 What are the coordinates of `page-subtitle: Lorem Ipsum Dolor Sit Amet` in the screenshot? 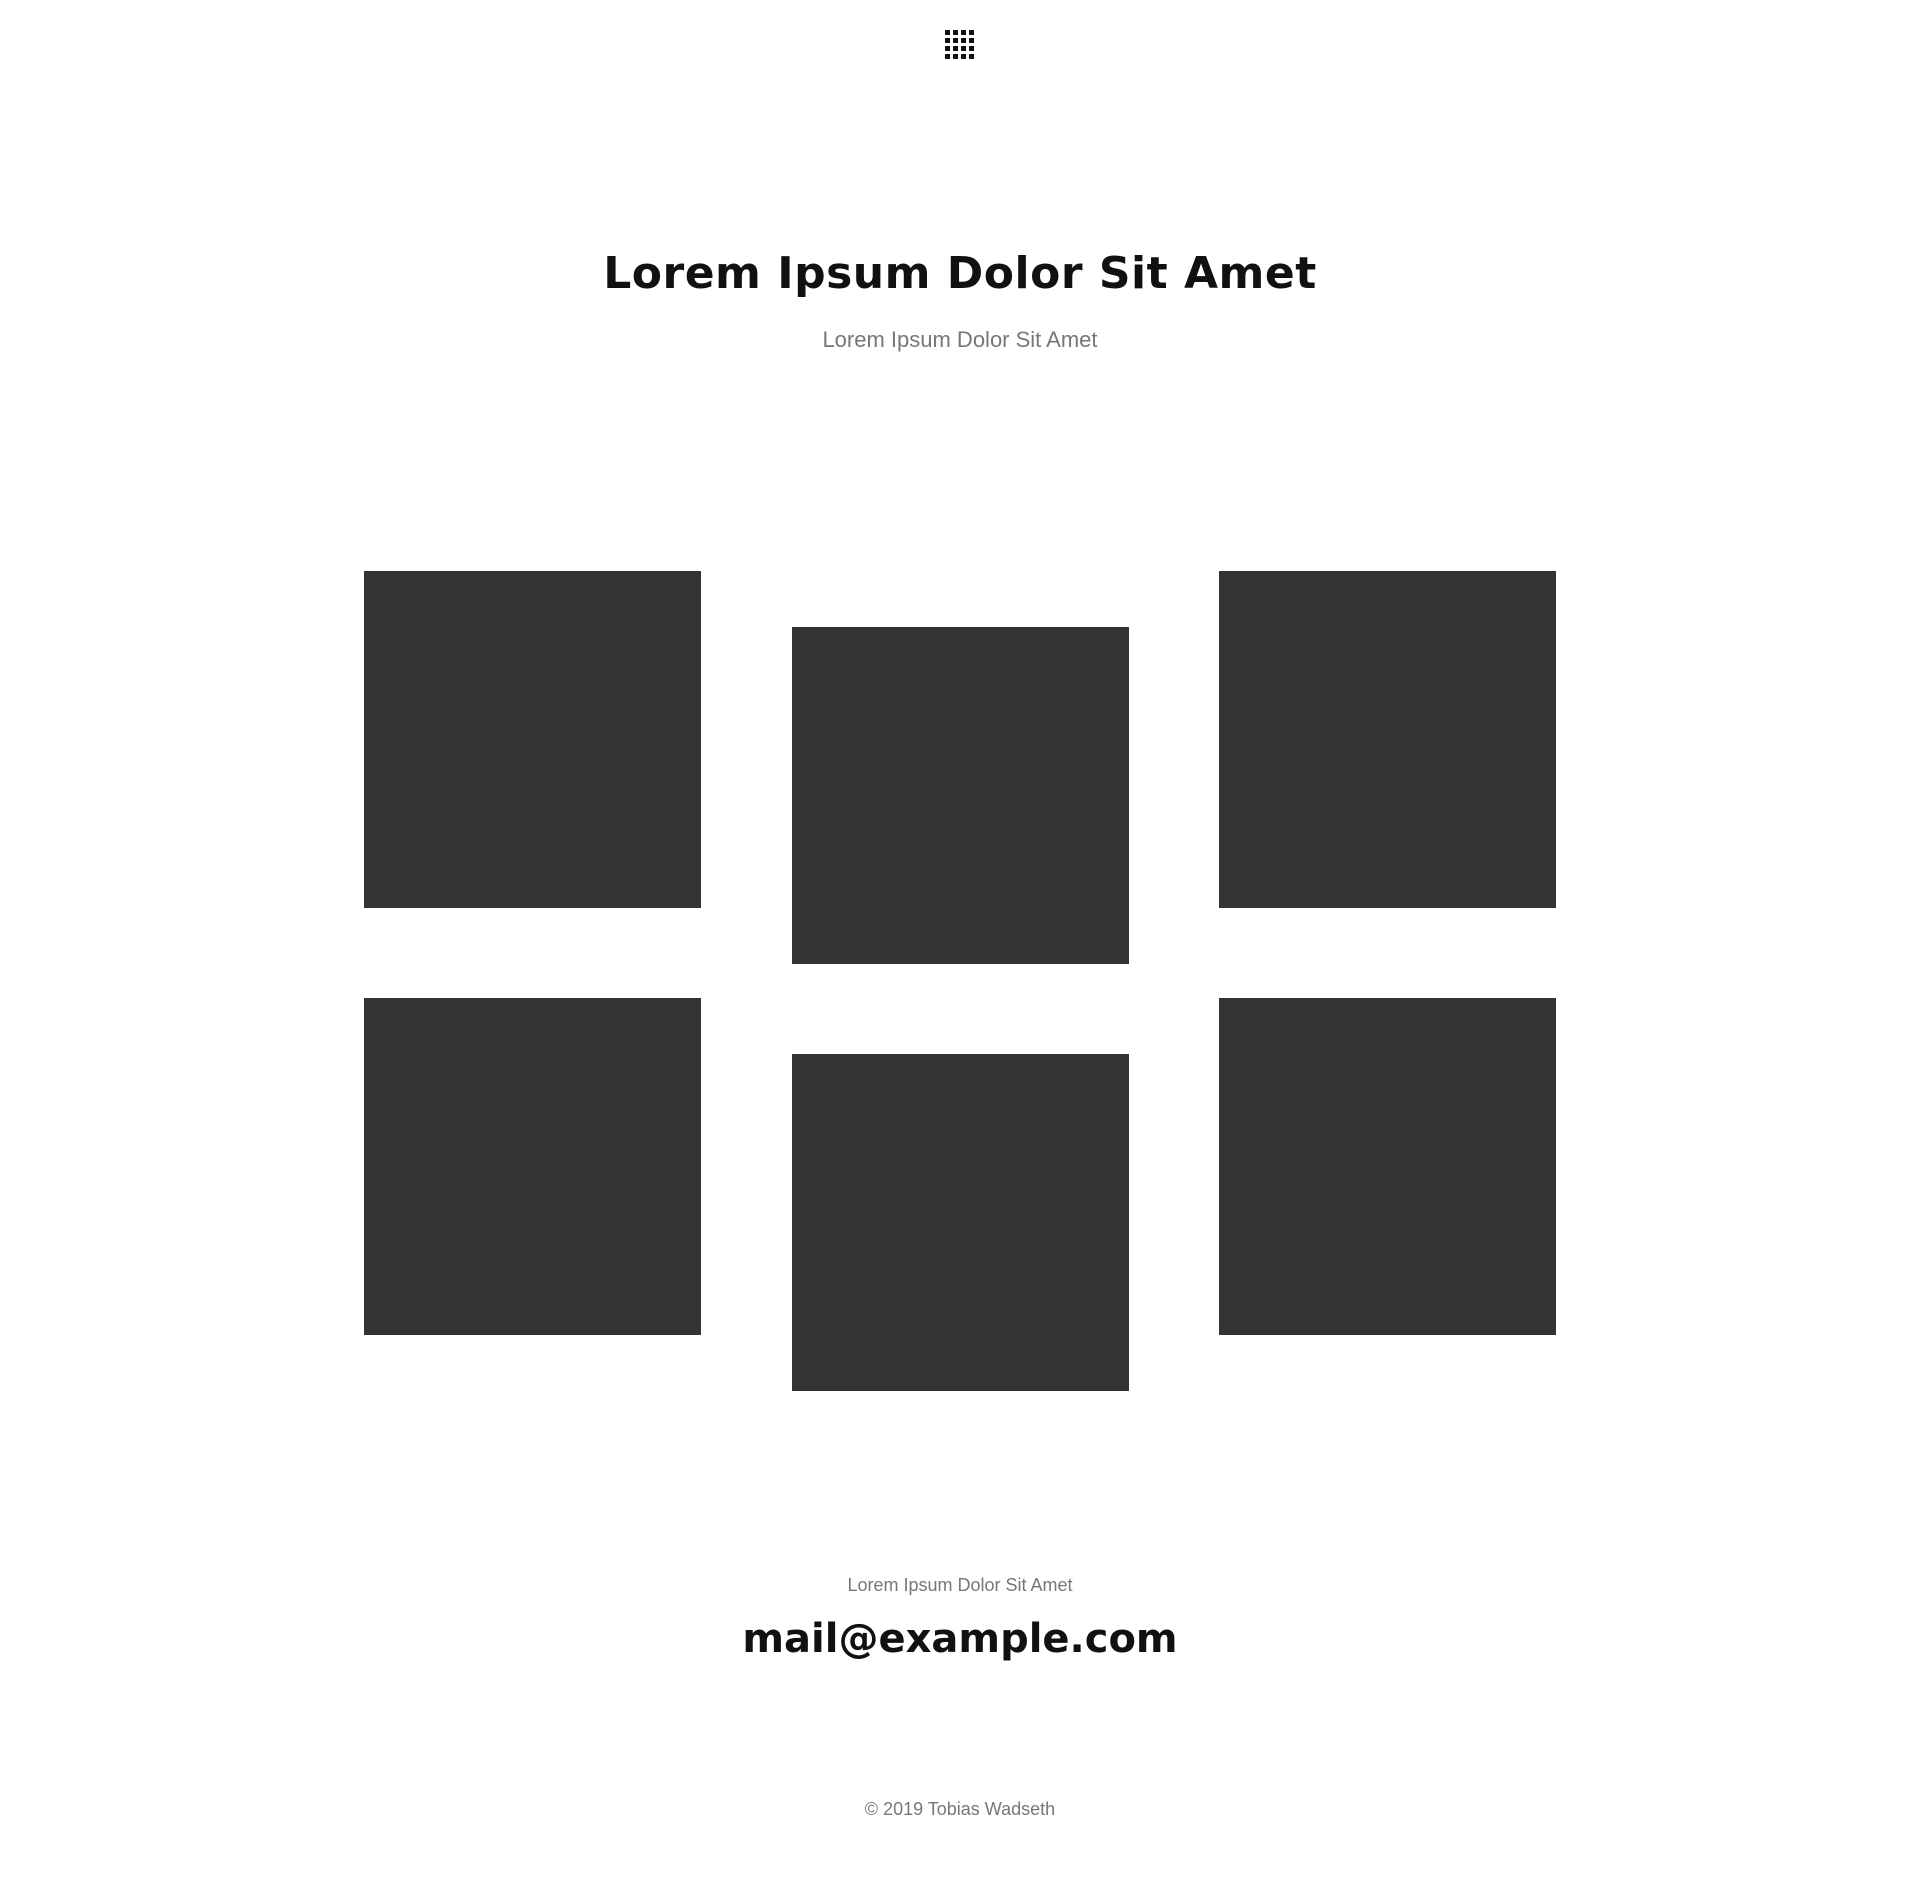 It's located at (960, 339).